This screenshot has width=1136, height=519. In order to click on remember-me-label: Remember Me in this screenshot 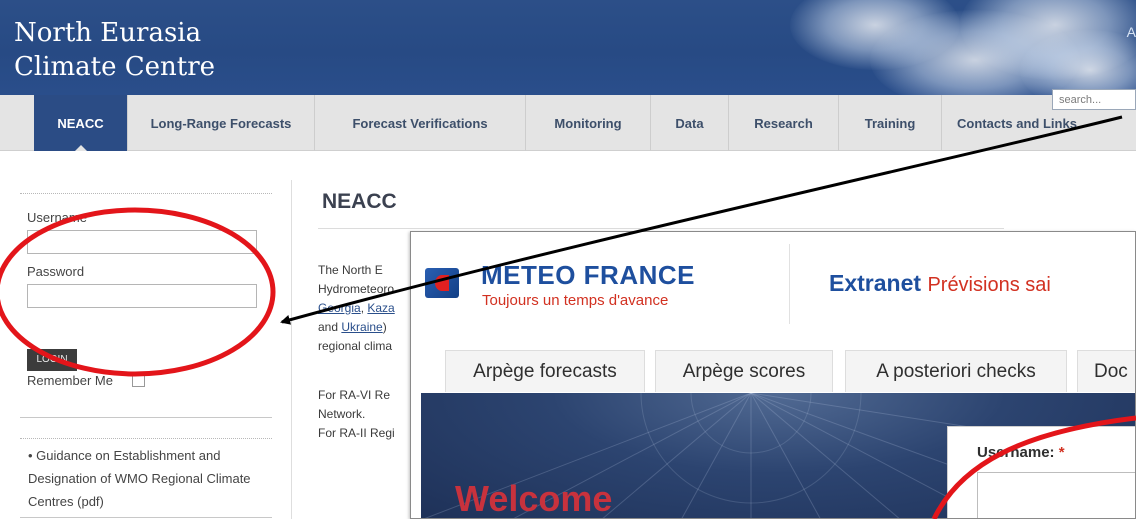, I will do `click(70, 380)`.